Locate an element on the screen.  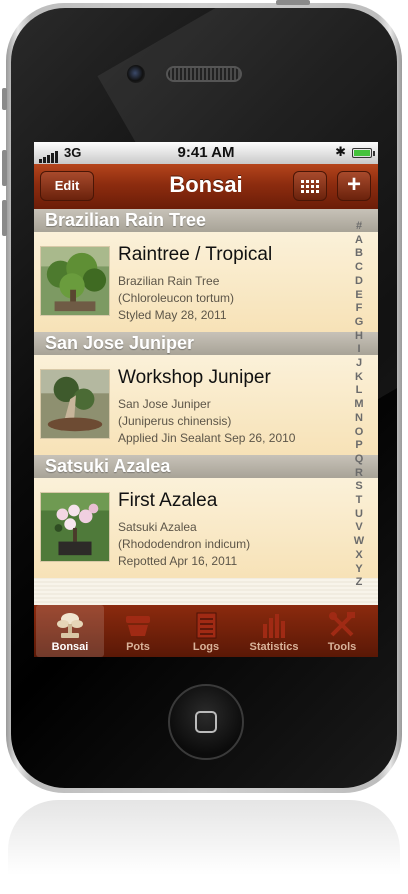
tab-tools: Tools is located at coordinates (342, 631).